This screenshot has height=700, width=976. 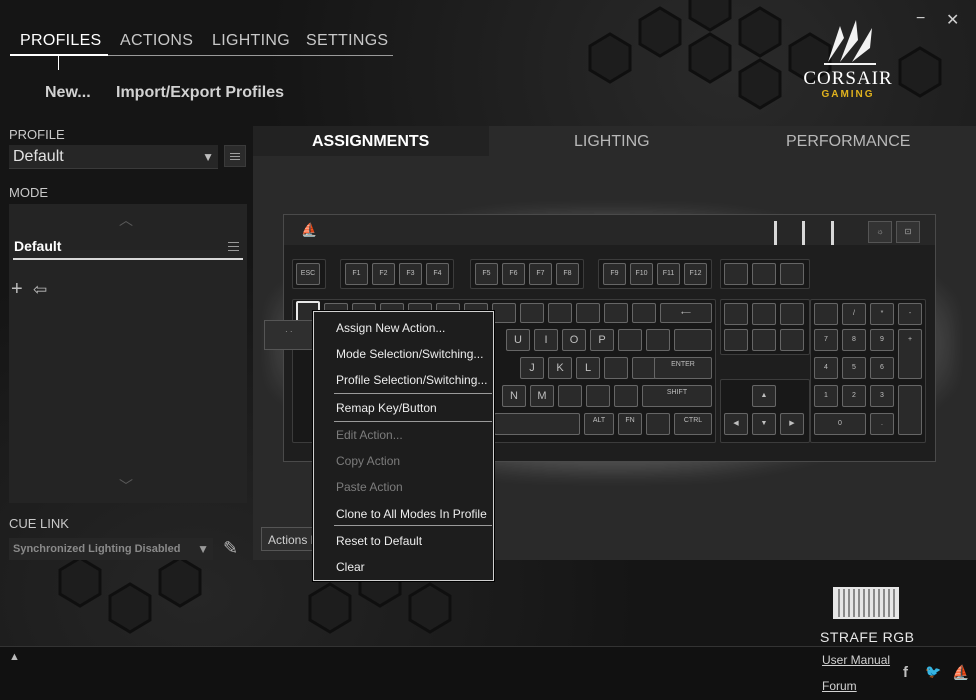 I want to click on key-f1: F1, so click(x=356, y=274).